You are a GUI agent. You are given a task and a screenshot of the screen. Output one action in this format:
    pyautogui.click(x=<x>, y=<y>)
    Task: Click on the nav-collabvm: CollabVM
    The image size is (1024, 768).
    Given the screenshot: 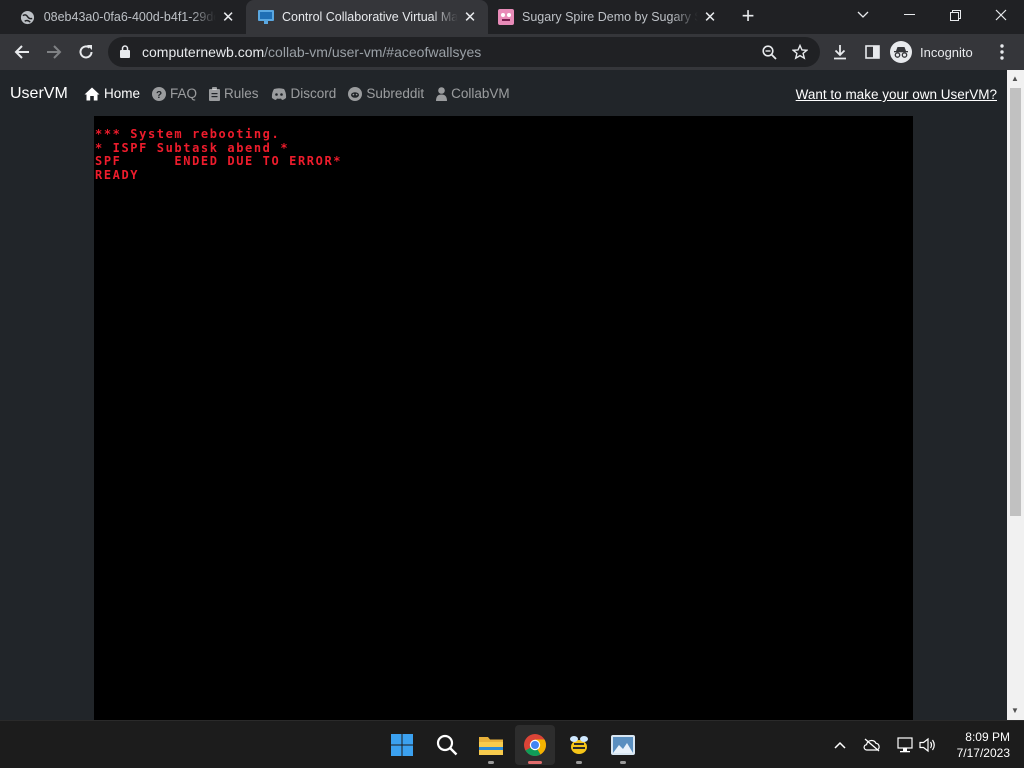 What is the action you would take?
    pyautogui.click(x=473, y=93)
    